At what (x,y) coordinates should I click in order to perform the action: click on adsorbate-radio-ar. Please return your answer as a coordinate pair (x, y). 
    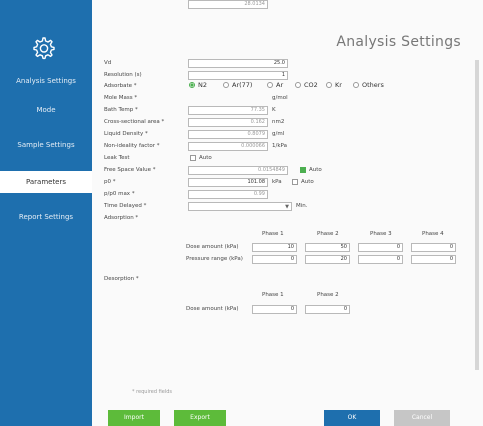
    Looking at the image, I should click on (270, 85).